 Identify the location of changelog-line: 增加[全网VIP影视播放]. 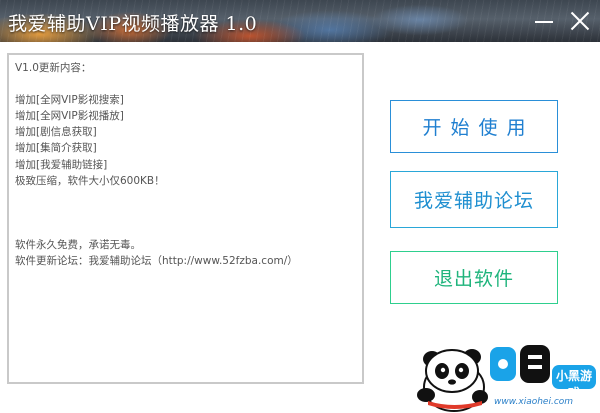
(69, 116).